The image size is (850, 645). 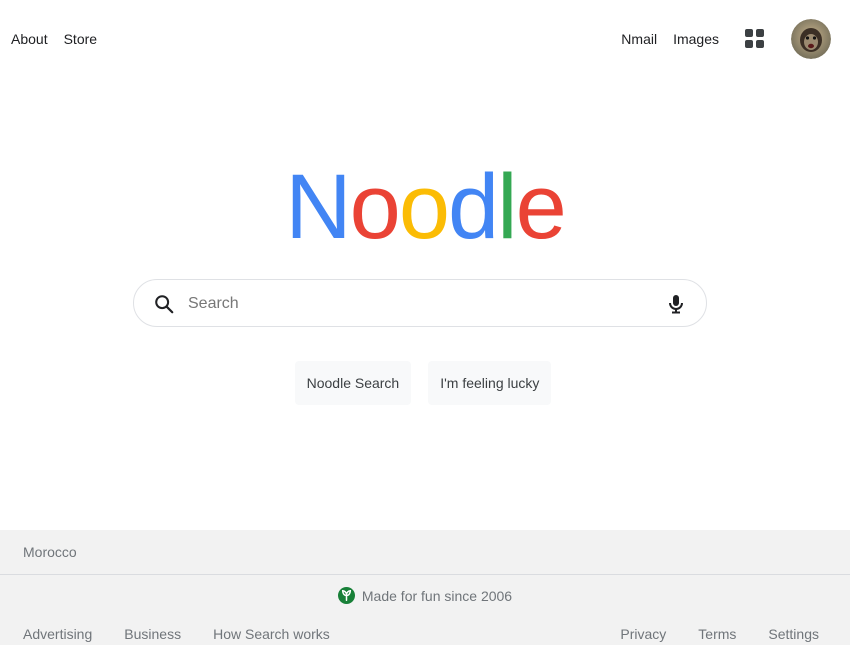 I want to click on about-link: About, so click(x=29, y=39).